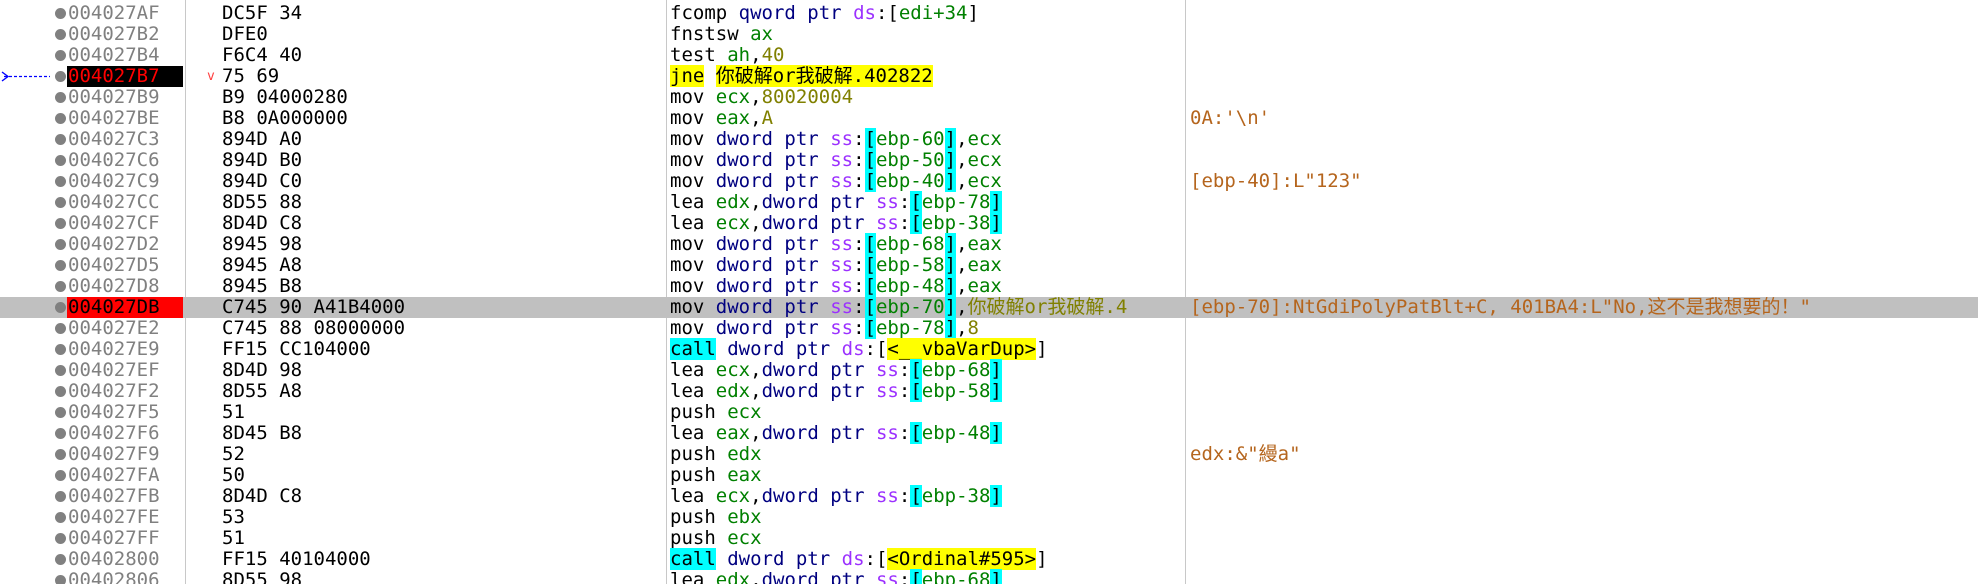 This screenshot has width=1978, height=584. What do you see at coordinates (989, 454) in the screenshot?
I see `disasm-row: 004027F9 52 push edx edx:&"縵a"` at bounding box center [989, 454].